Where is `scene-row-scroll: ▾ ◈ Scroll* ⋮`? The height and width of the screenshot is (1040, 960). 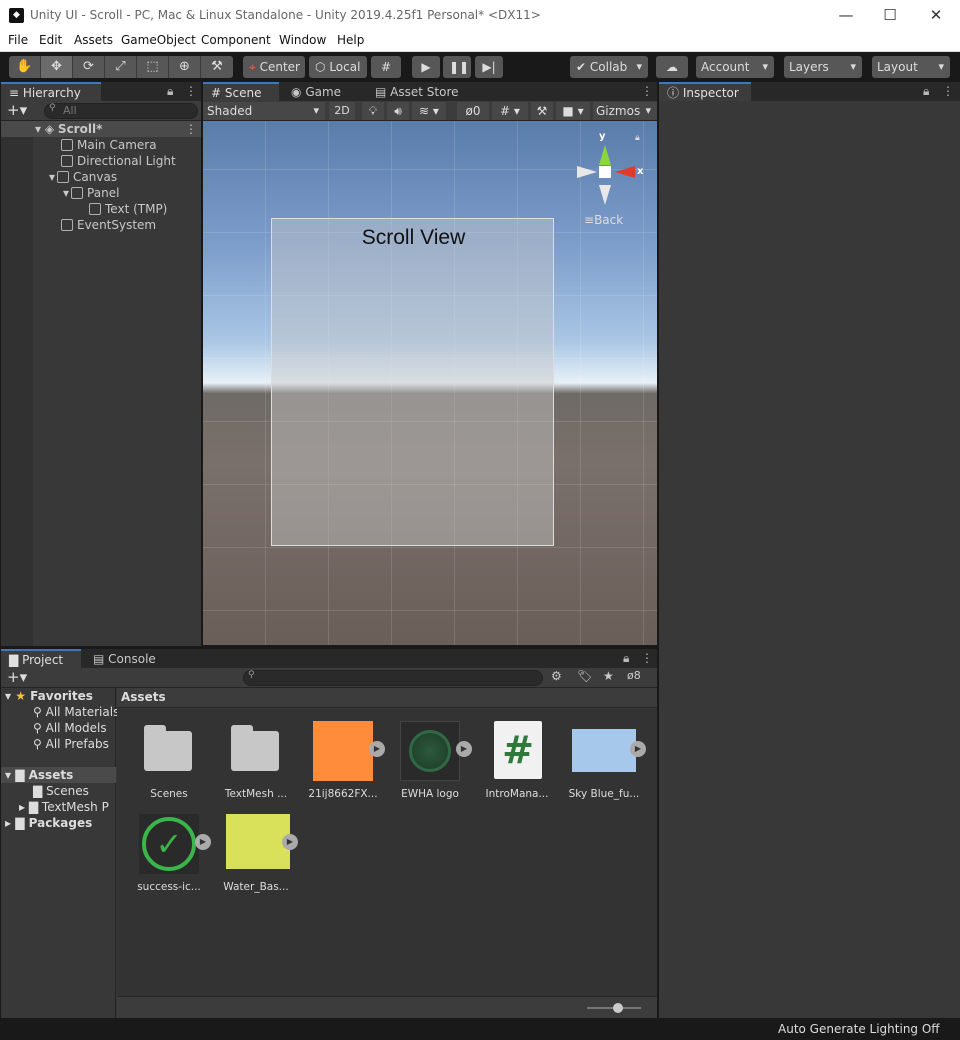 scene-row-scroll: ▾ ◈ Scroll* ⋮ is located at coordinates (101, 129).